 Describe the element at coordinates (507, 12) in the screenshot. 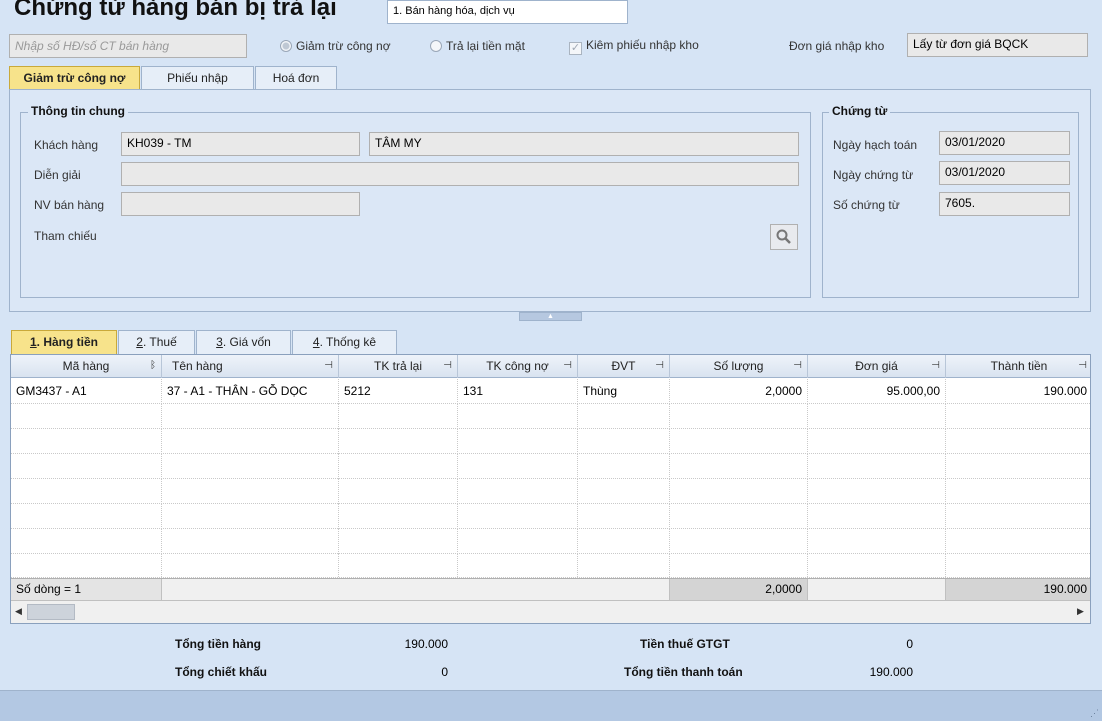

I see `sale-type-select: 1. Bán hàng hóa, dịch vụ` at that location.